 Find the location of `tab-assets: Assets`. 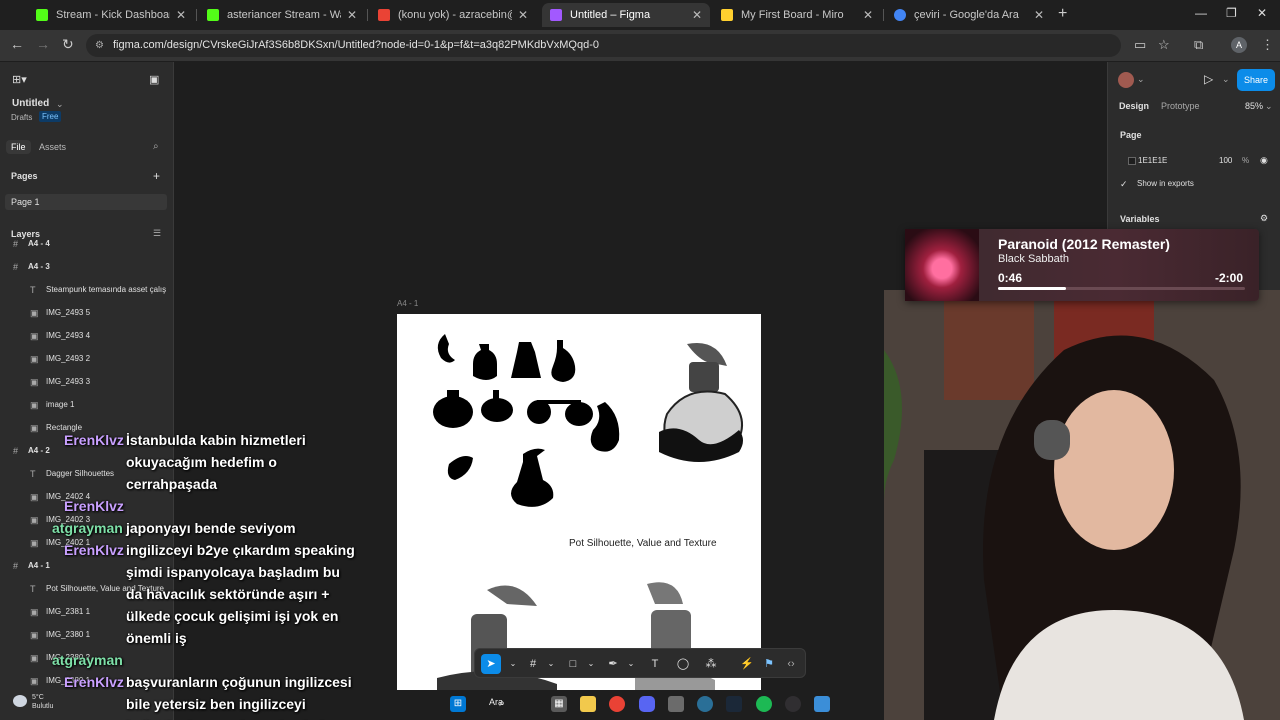

tab-assets: Assets is located at coordinates (52, 147).